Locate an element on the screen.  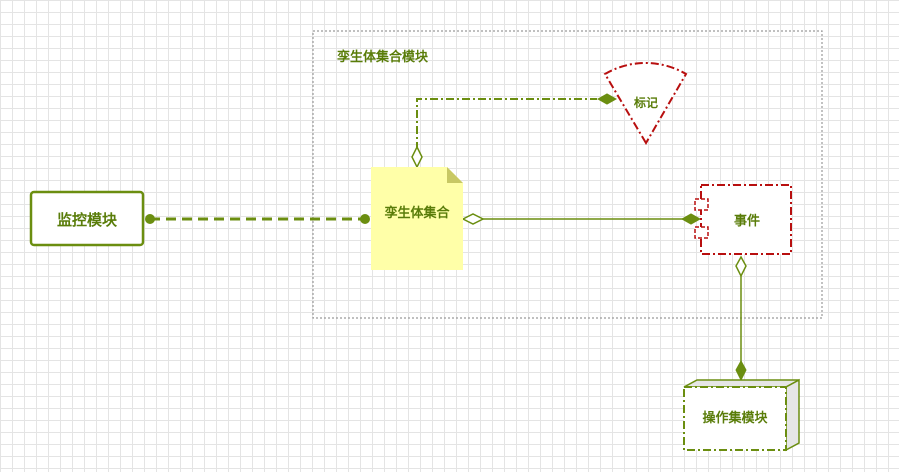
monitor-module-label: 监控模块 is located at coordinates (87, 220).